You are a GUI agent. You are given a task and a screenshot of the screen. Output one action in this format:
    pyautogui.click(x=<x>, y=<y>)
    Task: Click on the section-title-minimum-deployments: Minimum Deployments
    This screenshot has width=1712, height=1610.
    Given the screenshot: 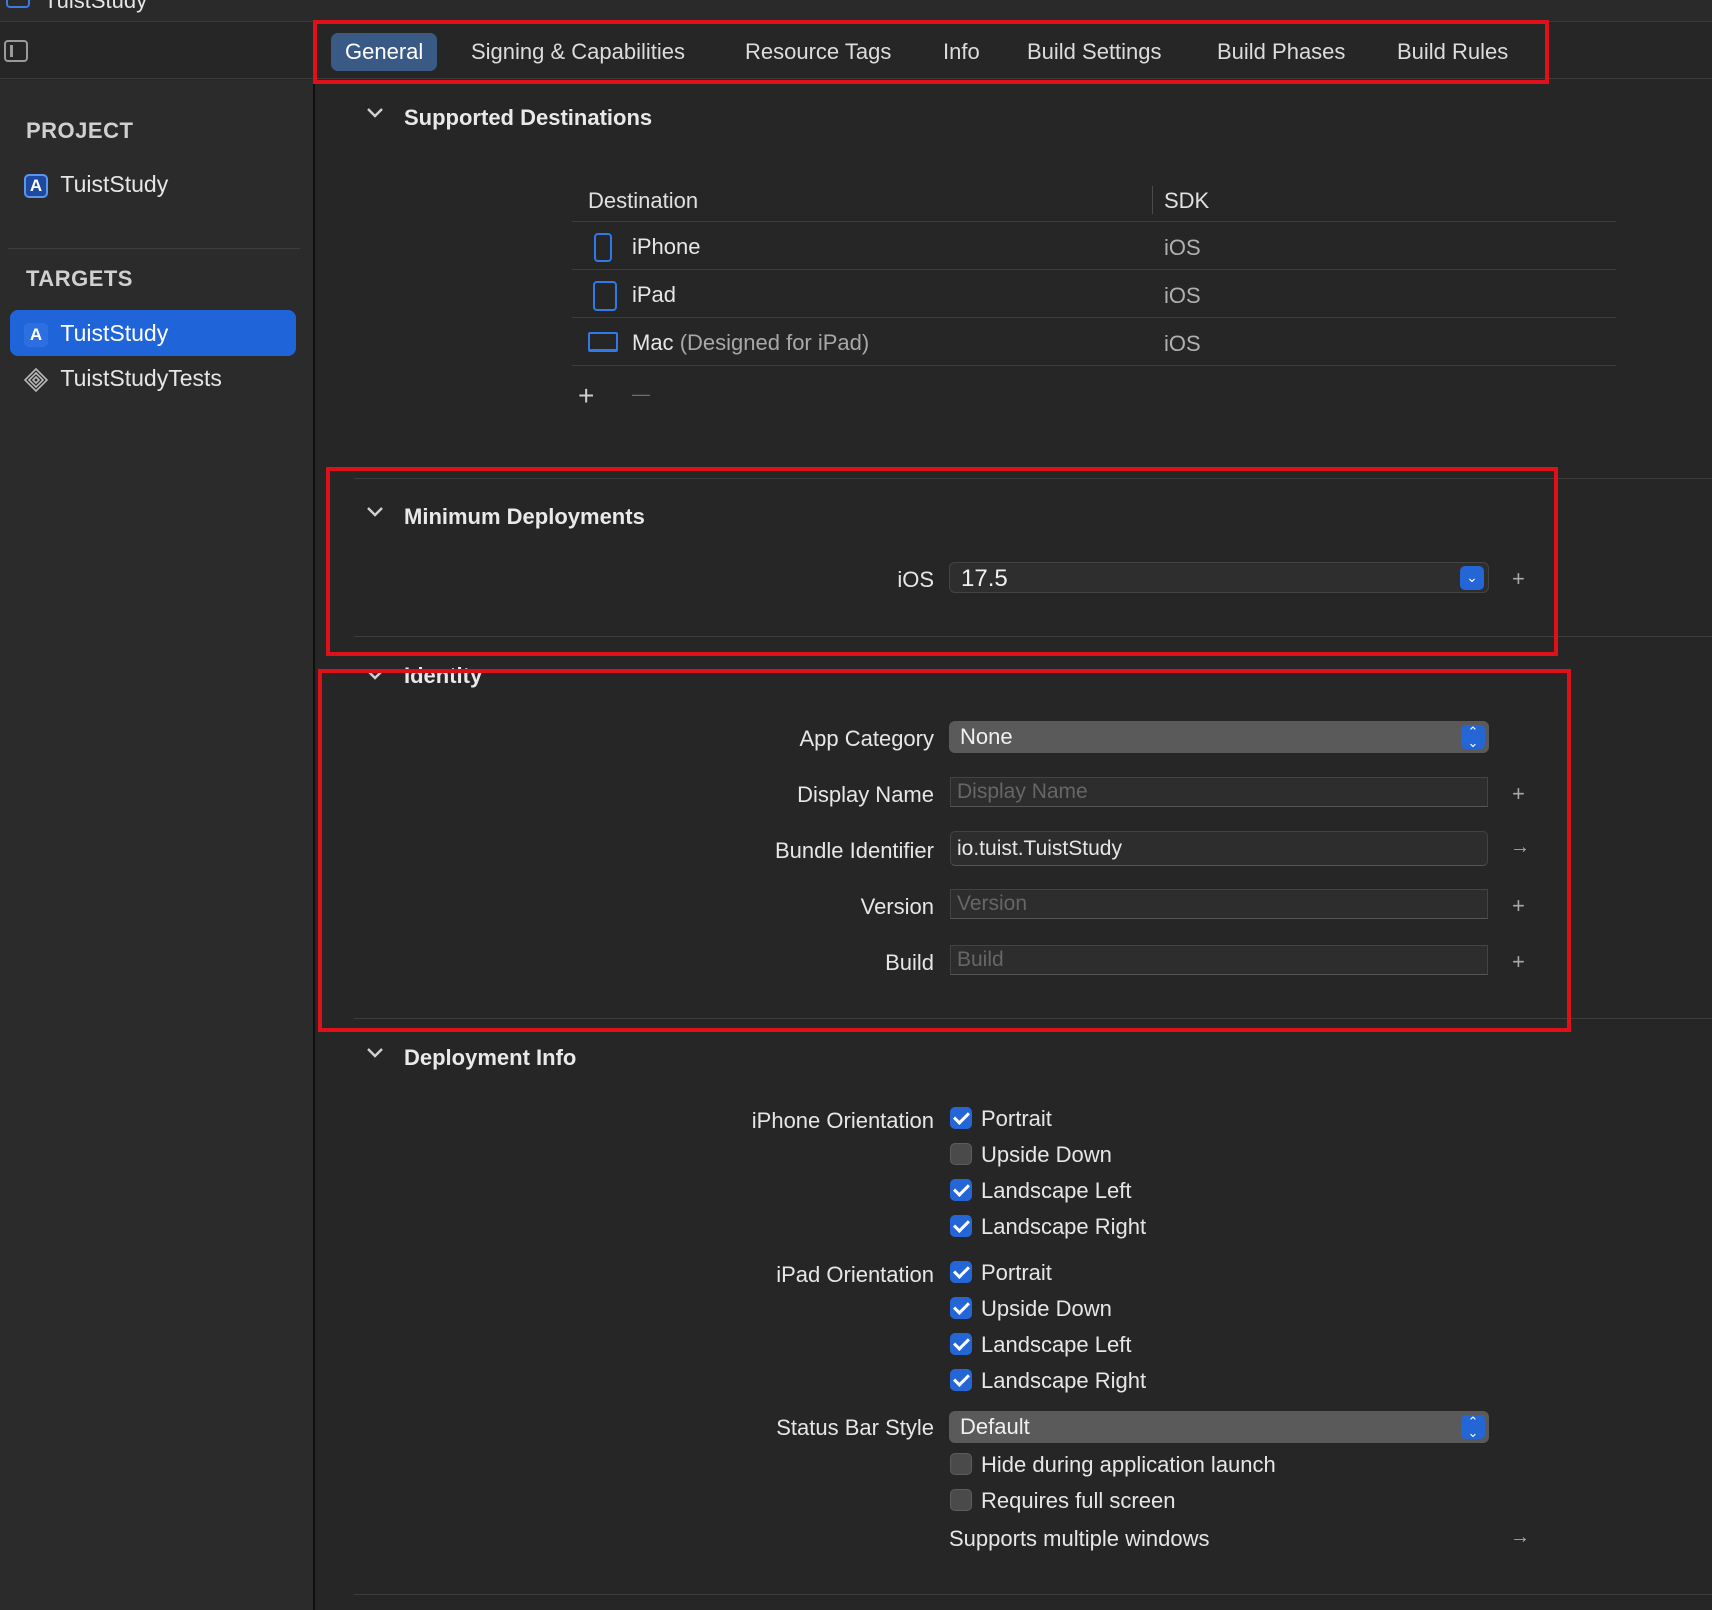 What is the action you would take?
    pyautogui.click(x=524, y=516)
    